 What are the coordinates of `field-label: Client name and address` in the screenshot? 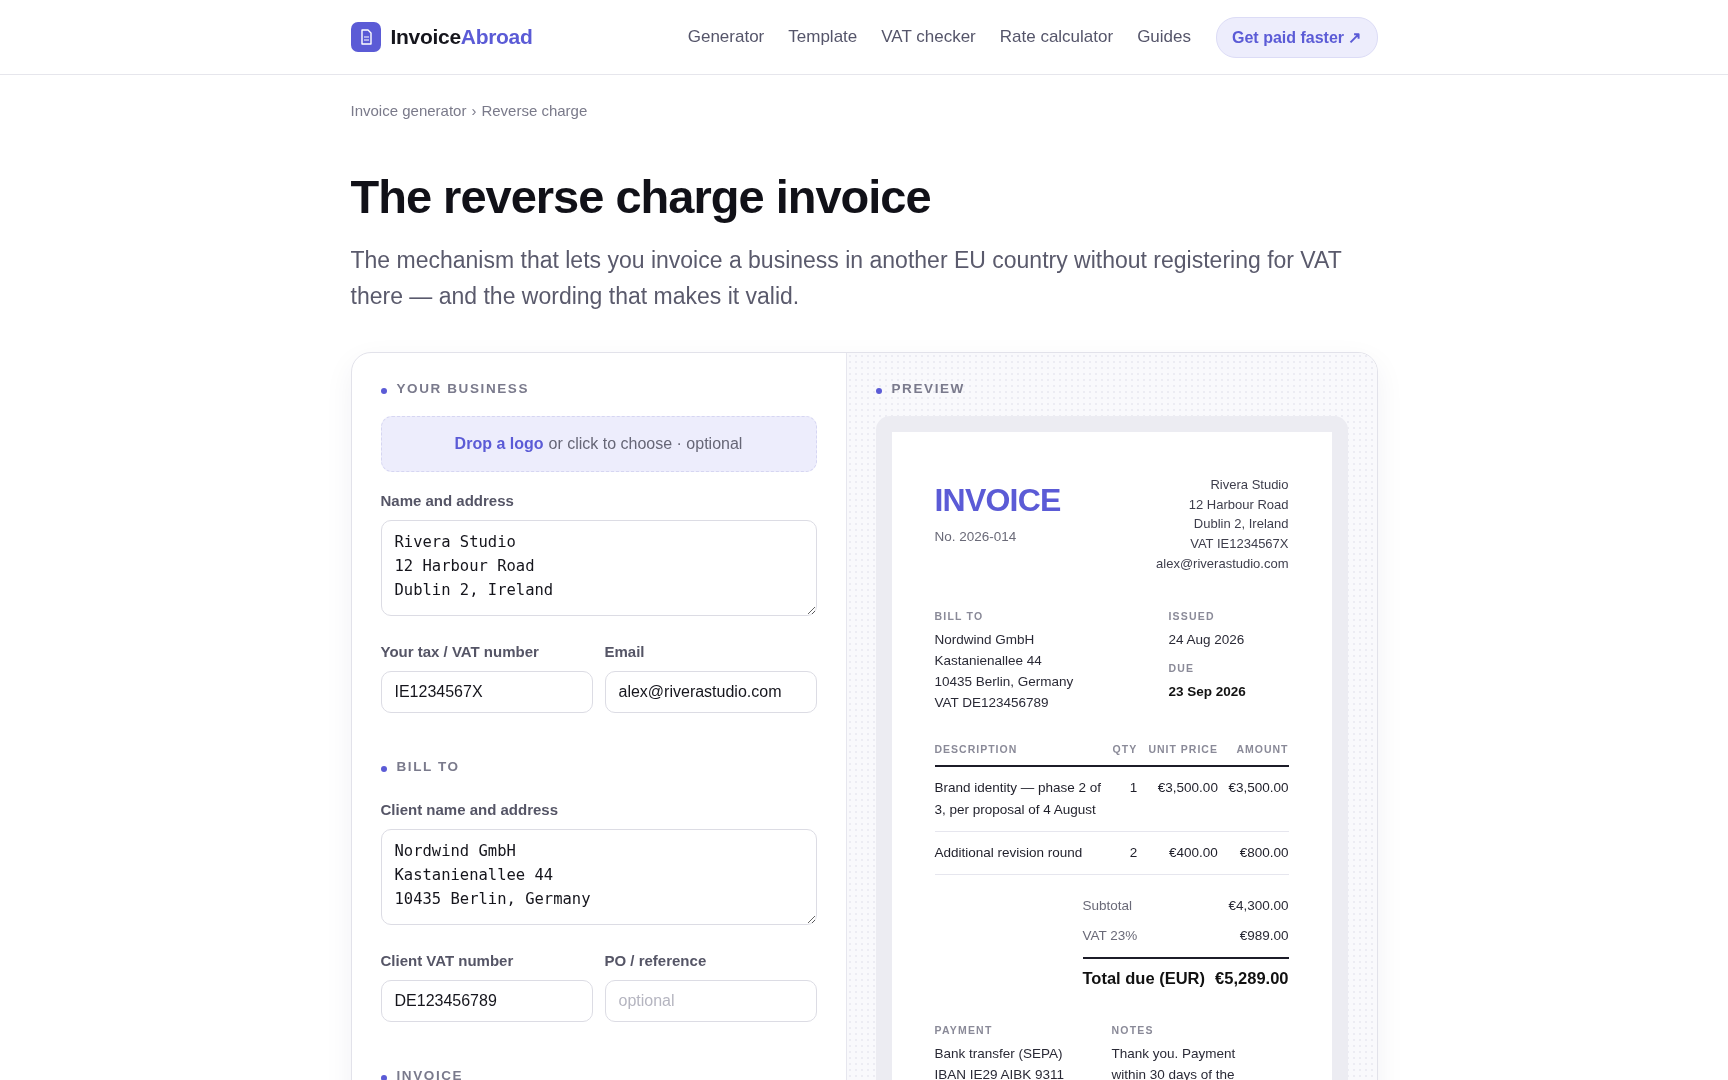 It's located at (470, 809).